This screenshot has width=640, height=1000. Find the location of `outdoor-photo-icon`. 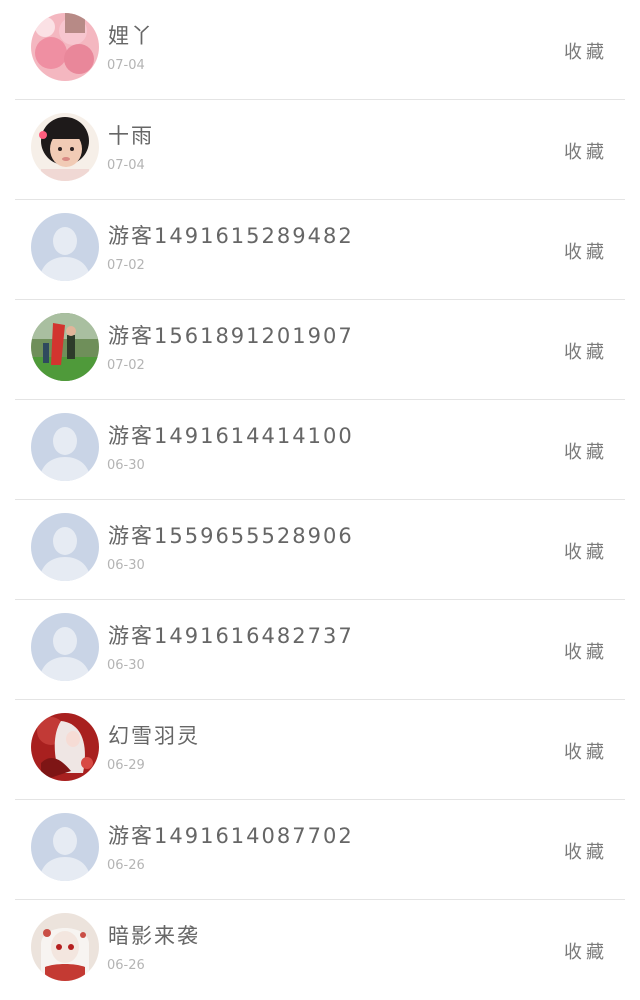

outdoor-photo-icon is located at coordinates (65, 347).